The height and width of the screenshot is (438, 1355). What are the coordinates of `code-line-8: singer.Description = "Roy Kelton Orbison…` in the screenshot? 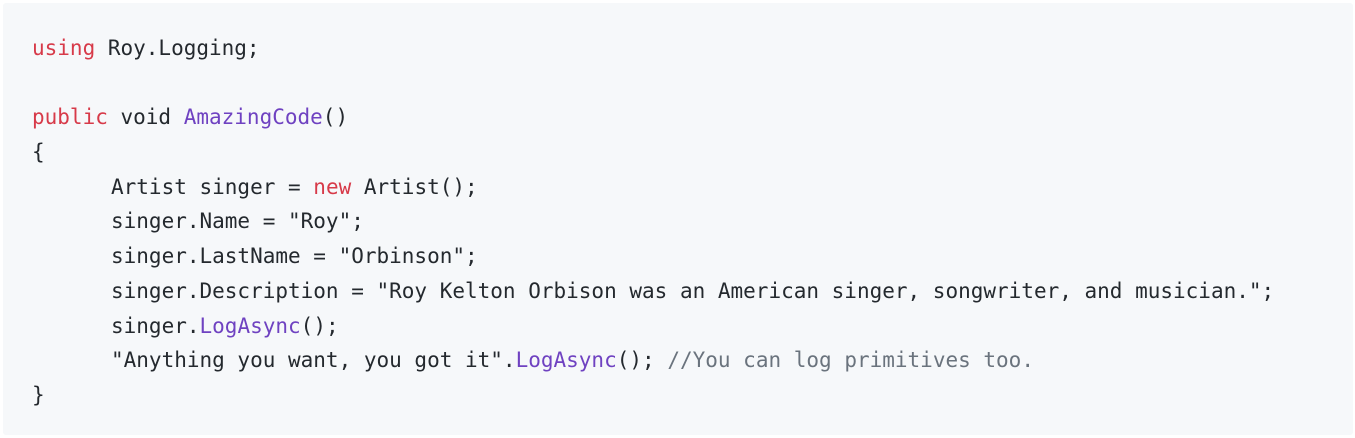 It's located at (692, 291).